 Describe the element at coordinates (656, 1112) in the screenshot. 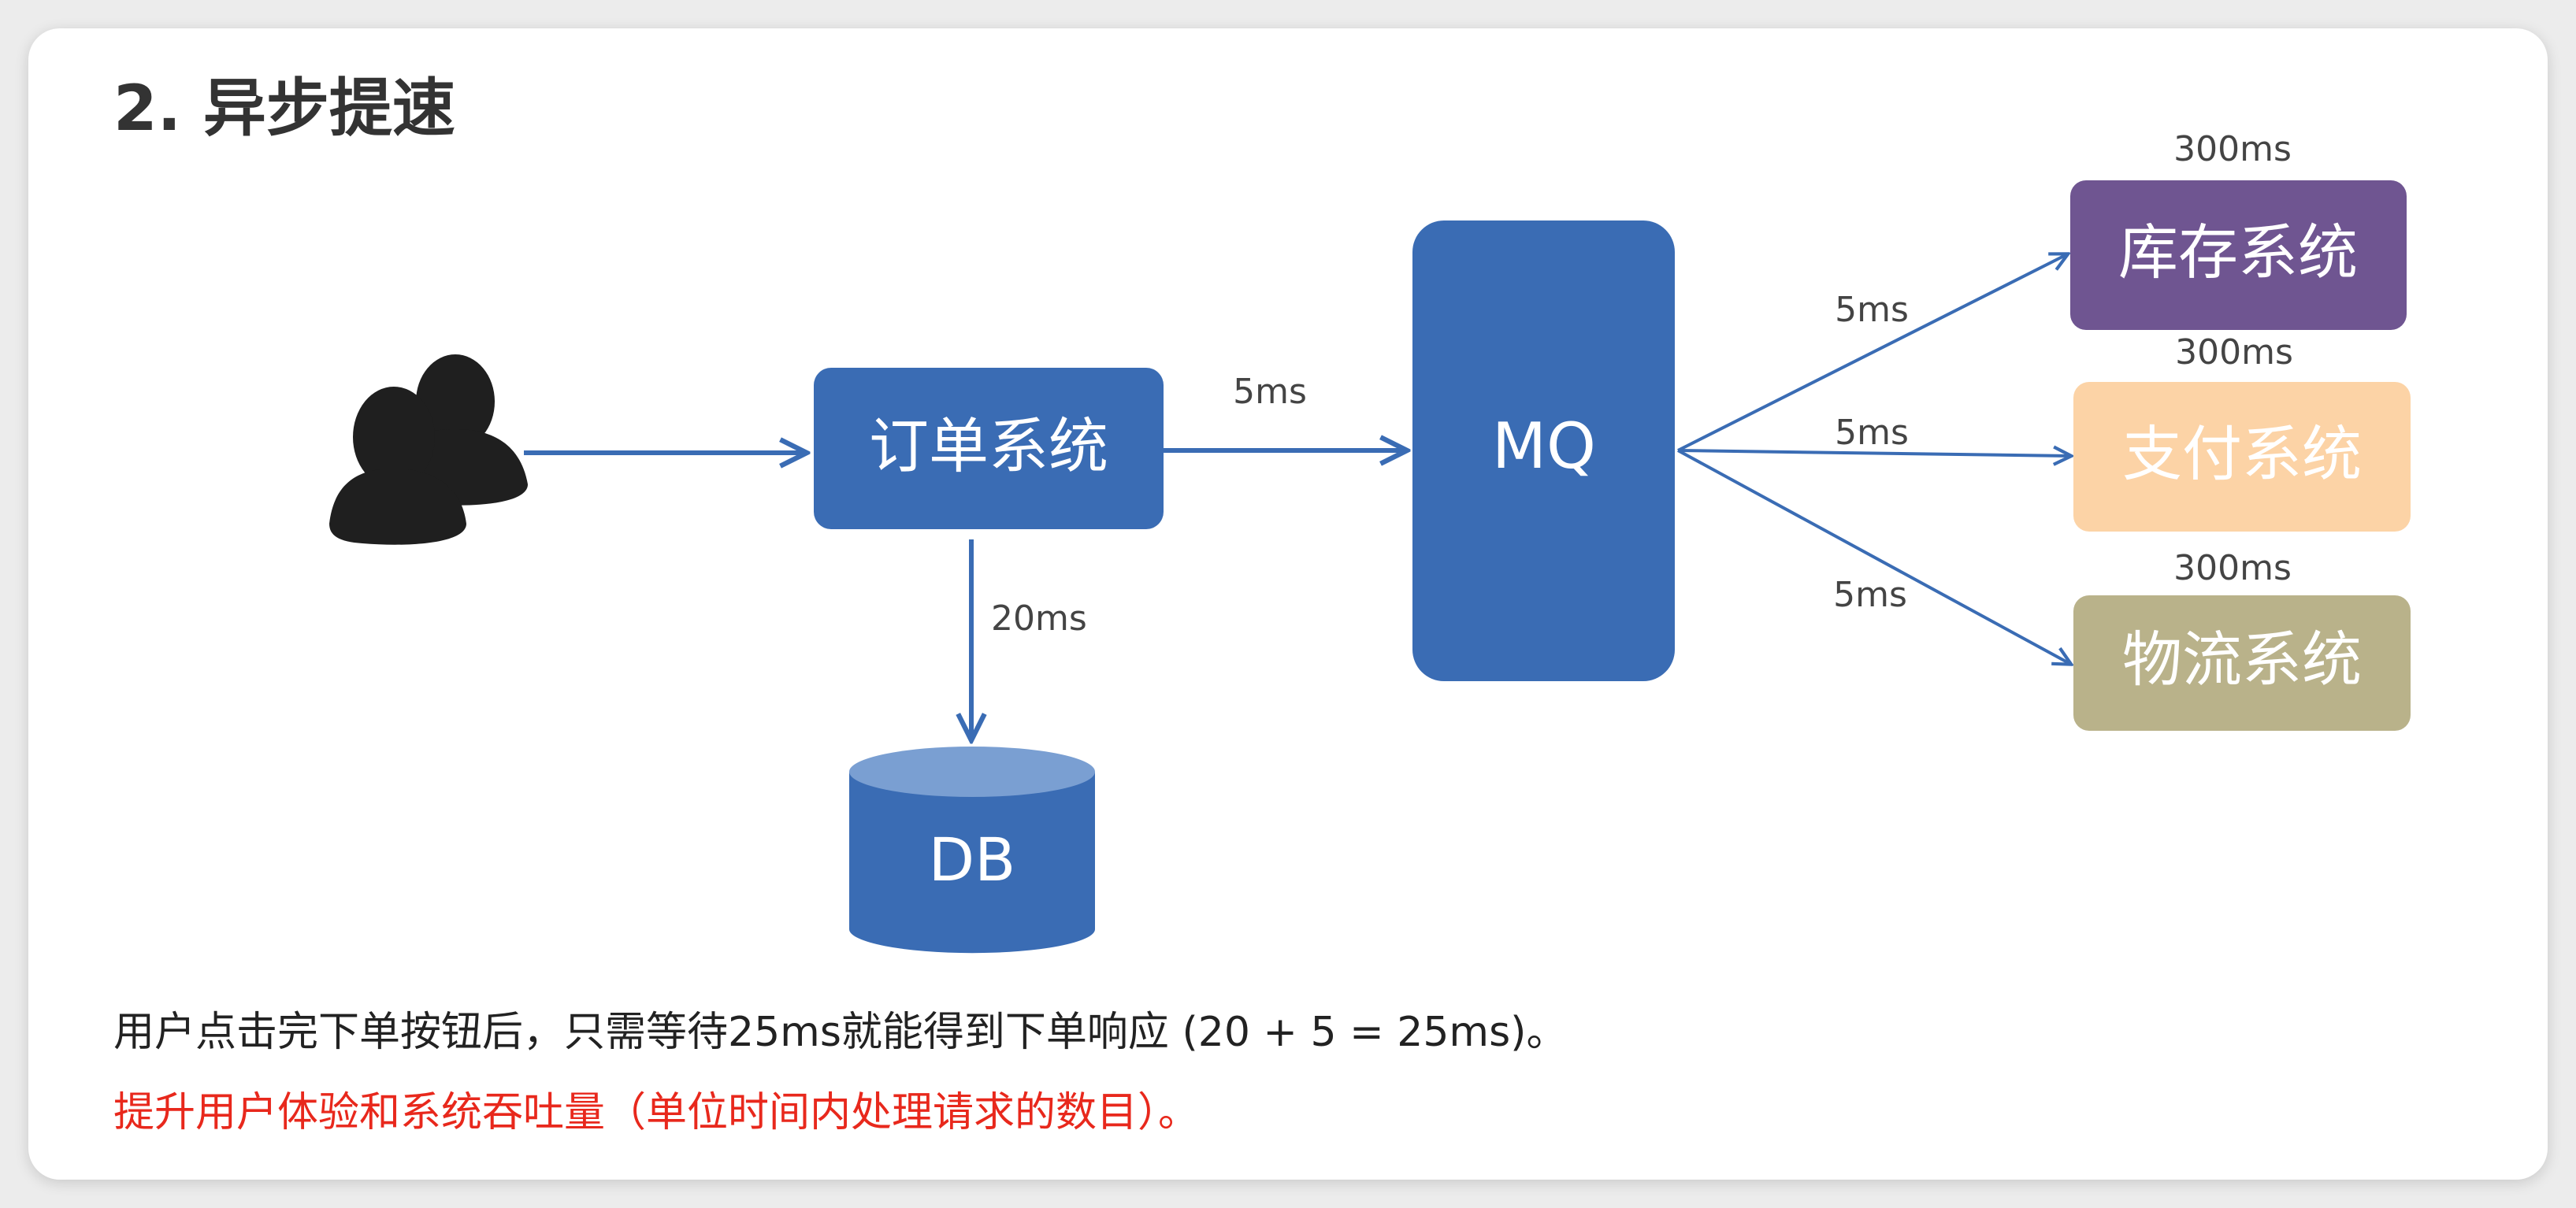

I see `highlight-text: 提升用户体验和系统吞吐量（单位时间内处理请求的数目）。` at that location.